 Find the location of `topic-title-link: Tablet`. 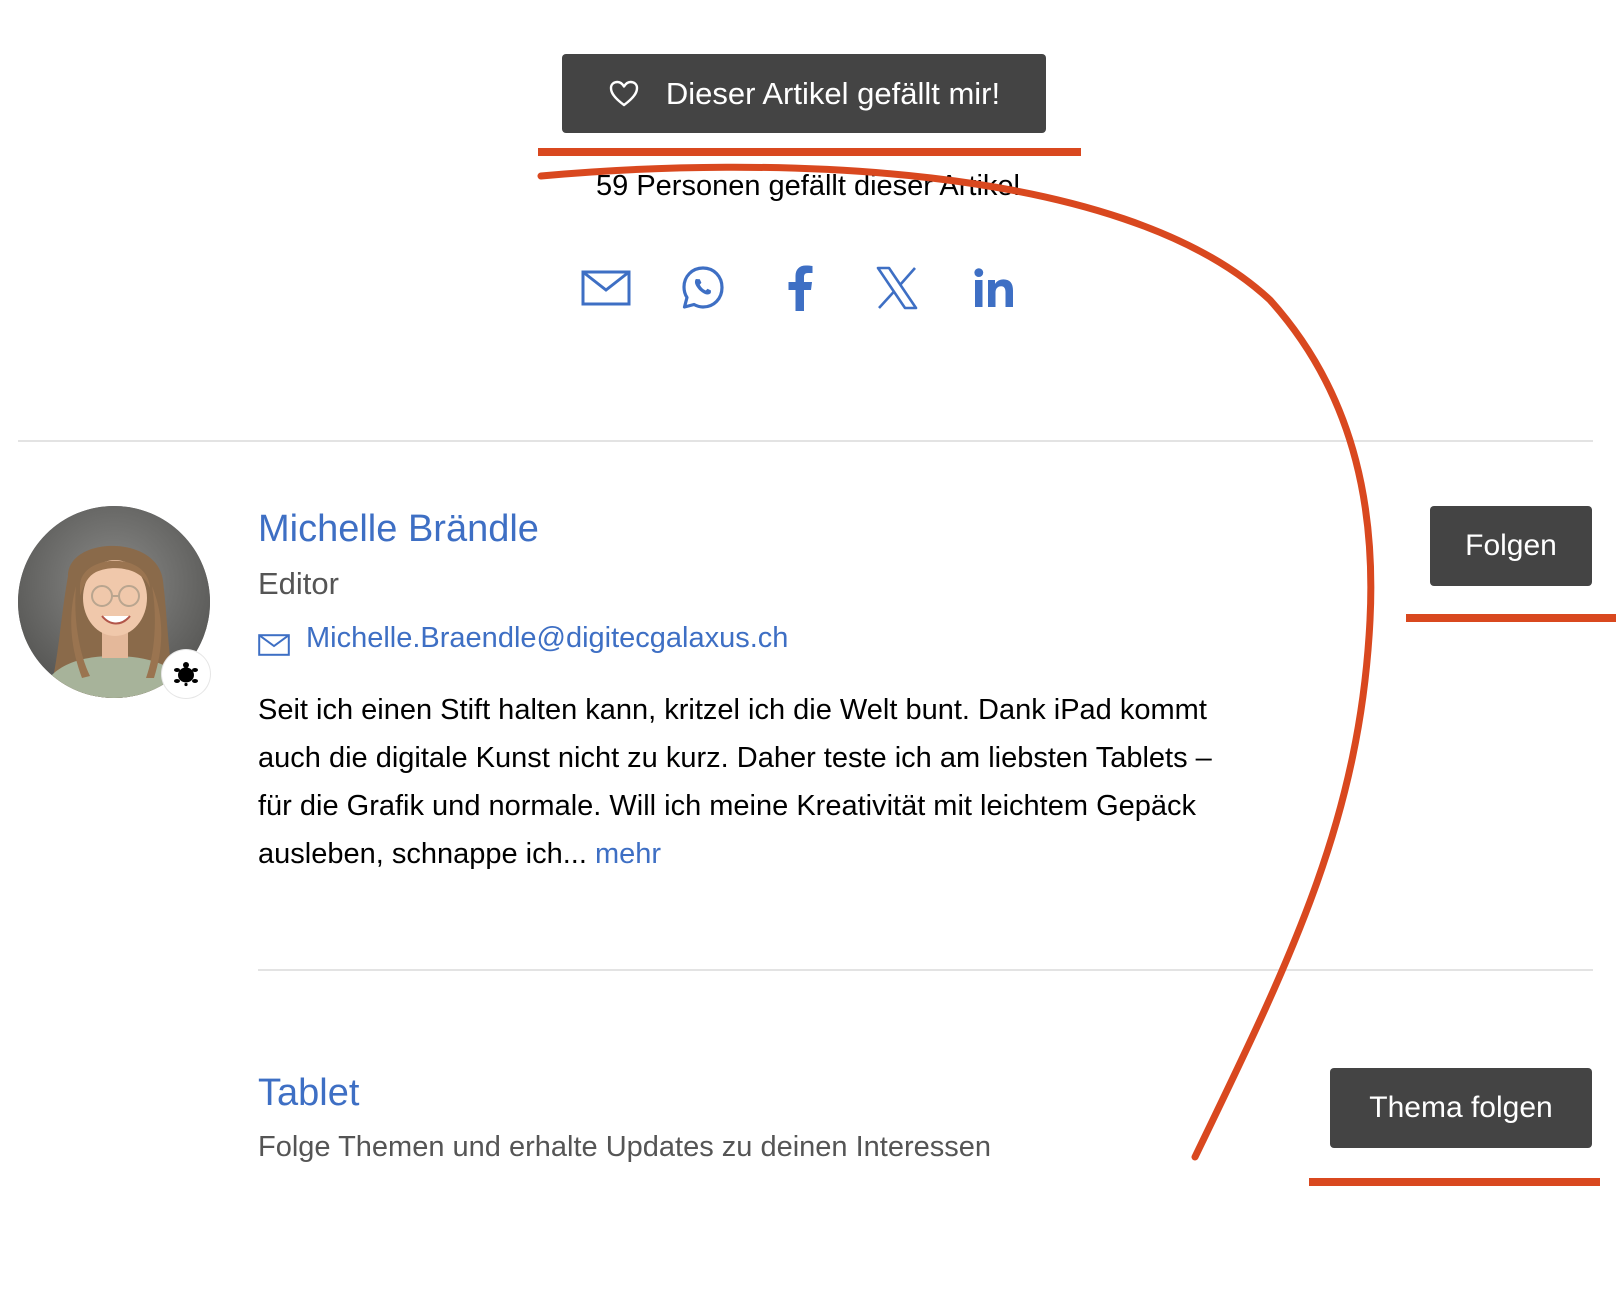

topic-title-link: Tablet is located at coordinates (308, 1093).